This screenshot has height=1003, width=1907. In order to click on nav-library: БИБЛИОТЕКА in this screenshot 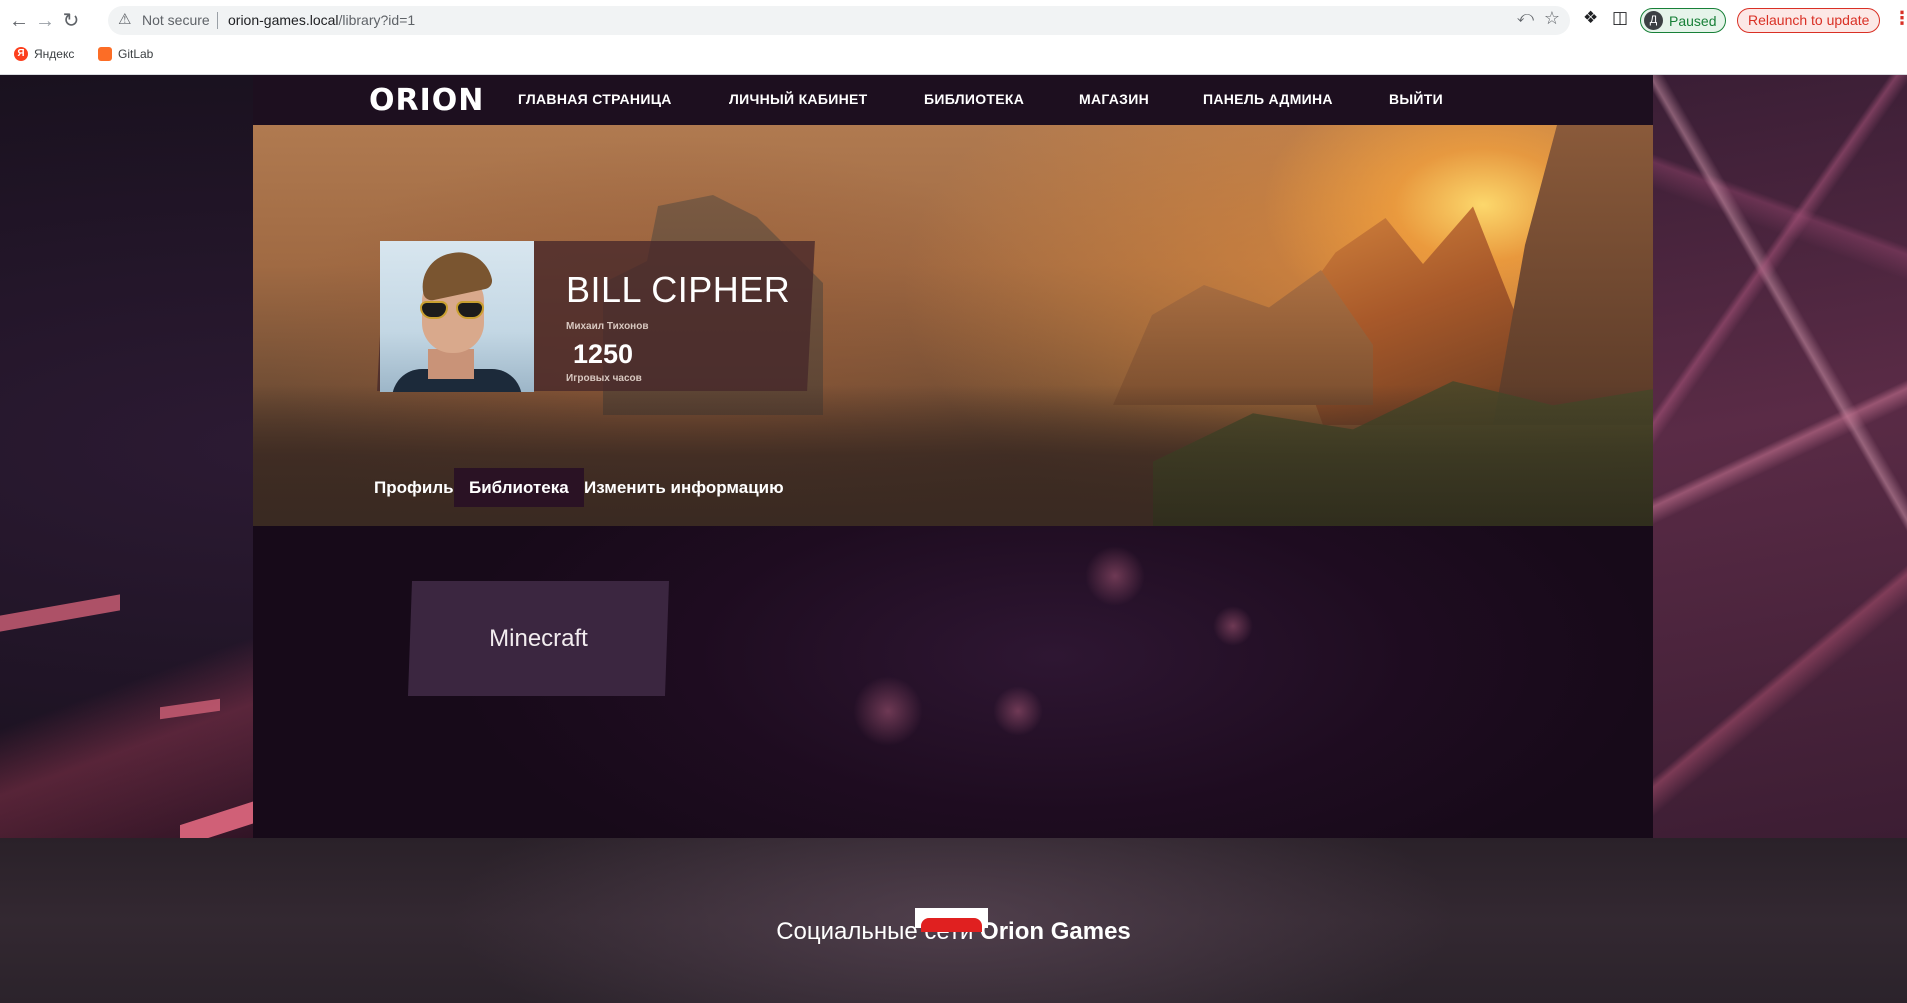, I will do `click(974, 99)`.